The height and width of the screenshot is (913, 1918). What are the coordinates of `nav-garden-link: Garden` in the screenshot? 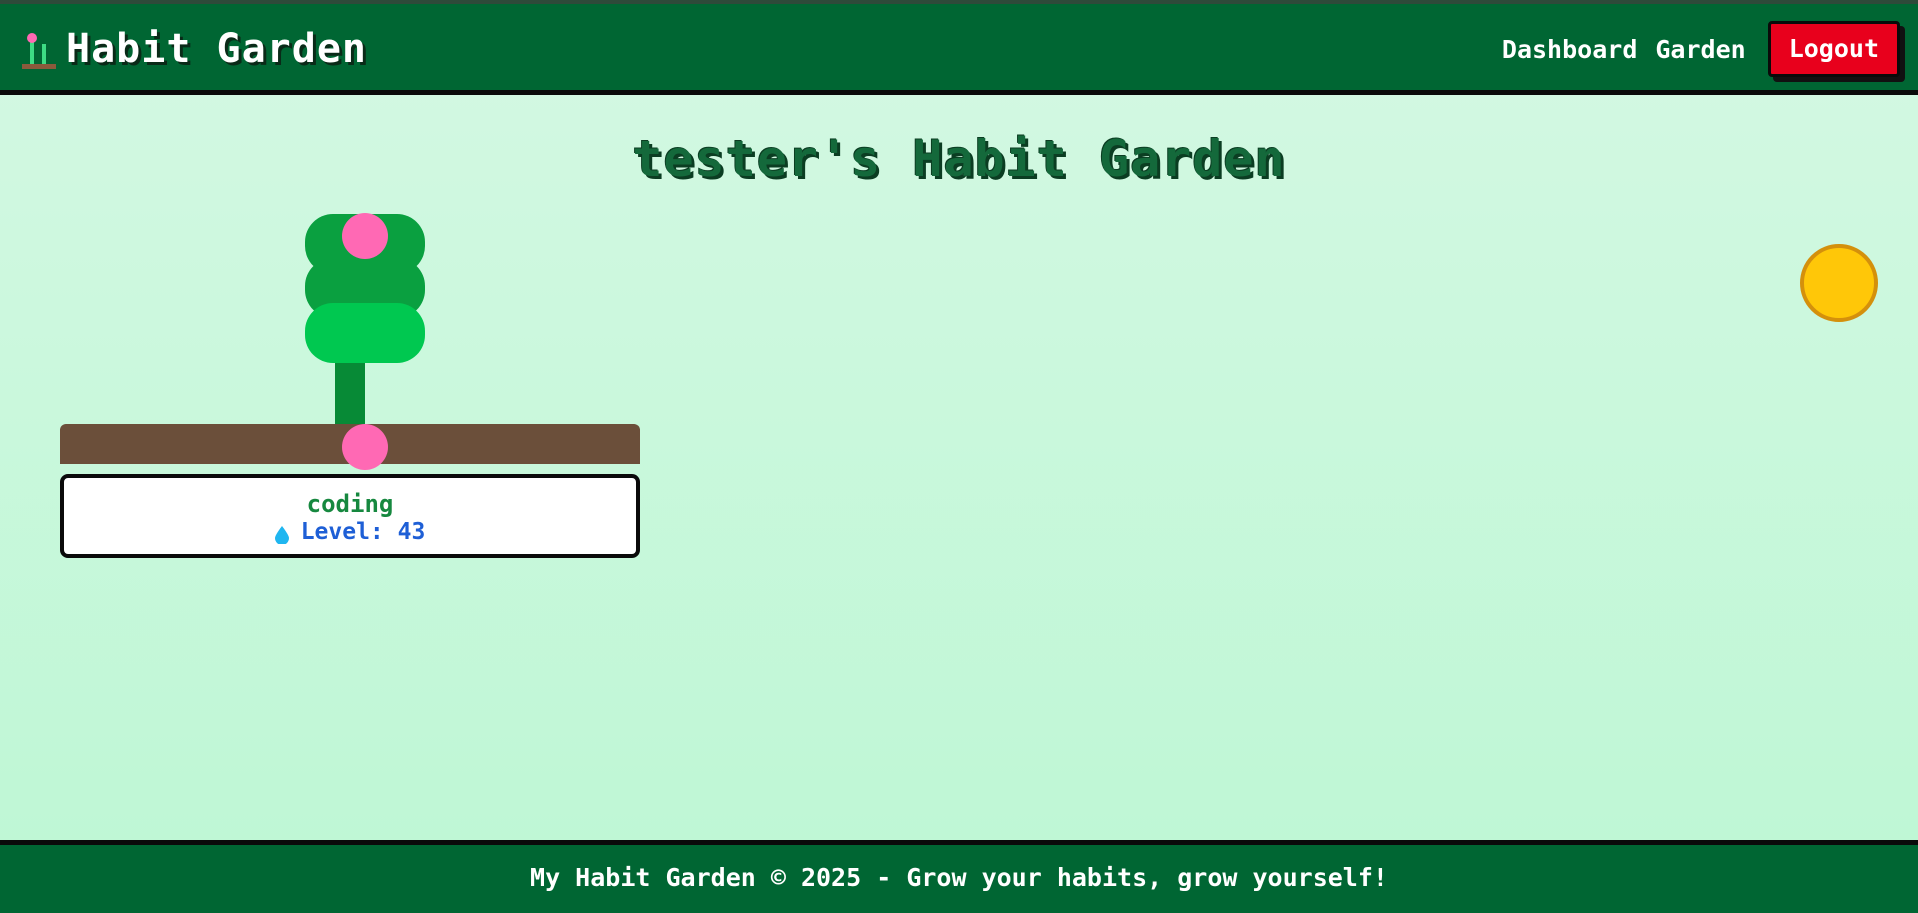 It's located at (1700, 49).